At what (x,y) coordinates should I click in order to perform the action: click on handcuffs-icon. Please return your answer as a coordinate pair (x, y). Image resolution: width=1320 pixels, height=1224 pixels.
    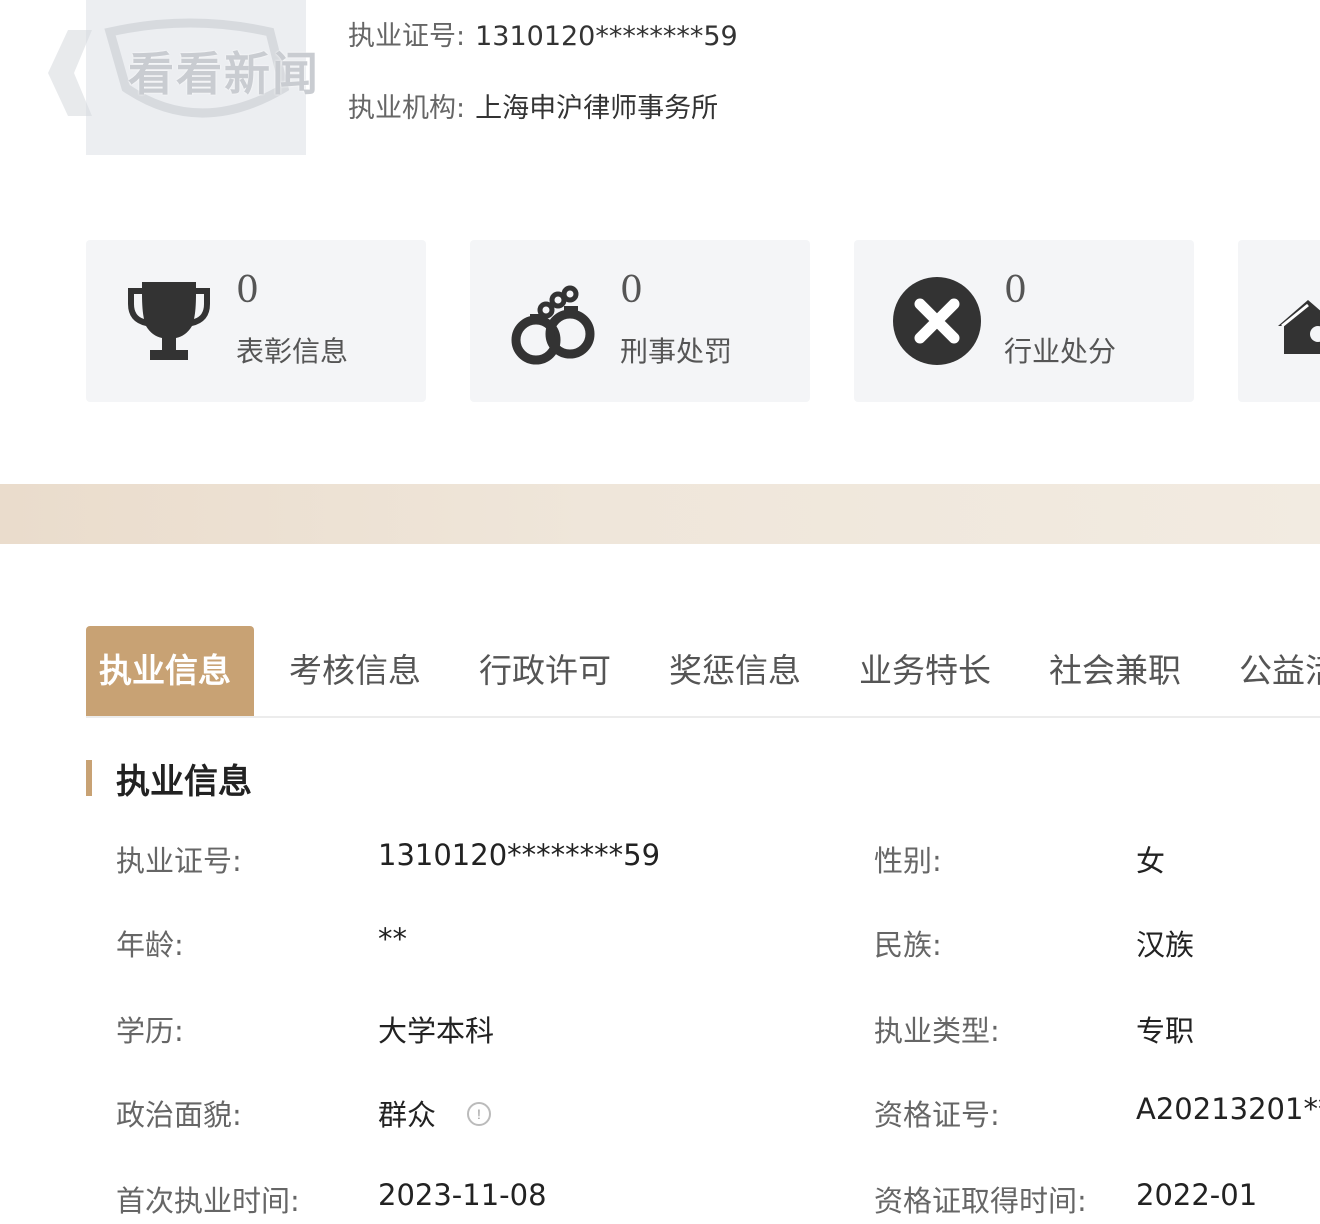
    Looking at the image, I should click on (553, 325).